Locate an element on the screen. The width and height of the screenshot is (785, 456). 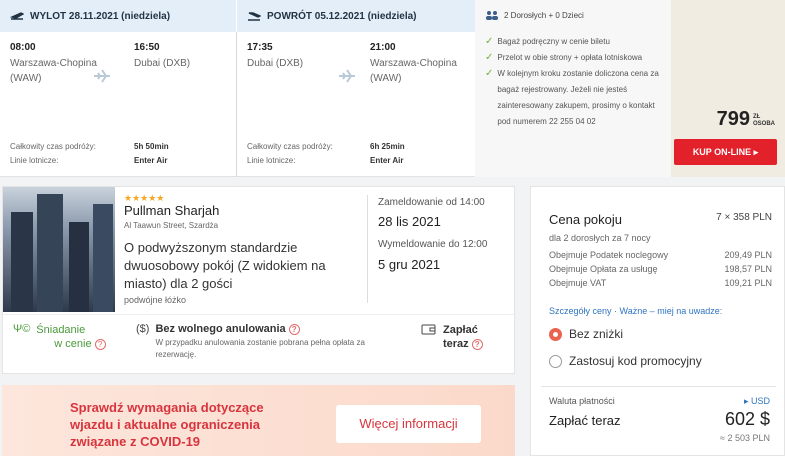
pay-now: Zapłać teraz ? is located at coordinates (452, 337).